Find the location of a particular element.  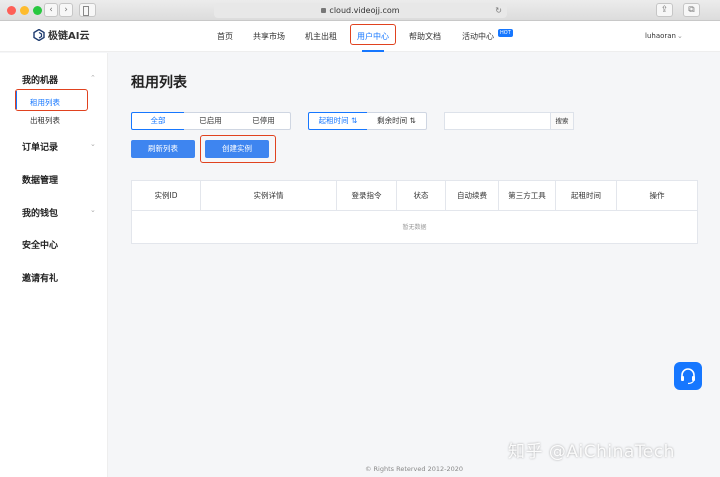

page-title: 租用列表 is located at coordinates (159, 83).